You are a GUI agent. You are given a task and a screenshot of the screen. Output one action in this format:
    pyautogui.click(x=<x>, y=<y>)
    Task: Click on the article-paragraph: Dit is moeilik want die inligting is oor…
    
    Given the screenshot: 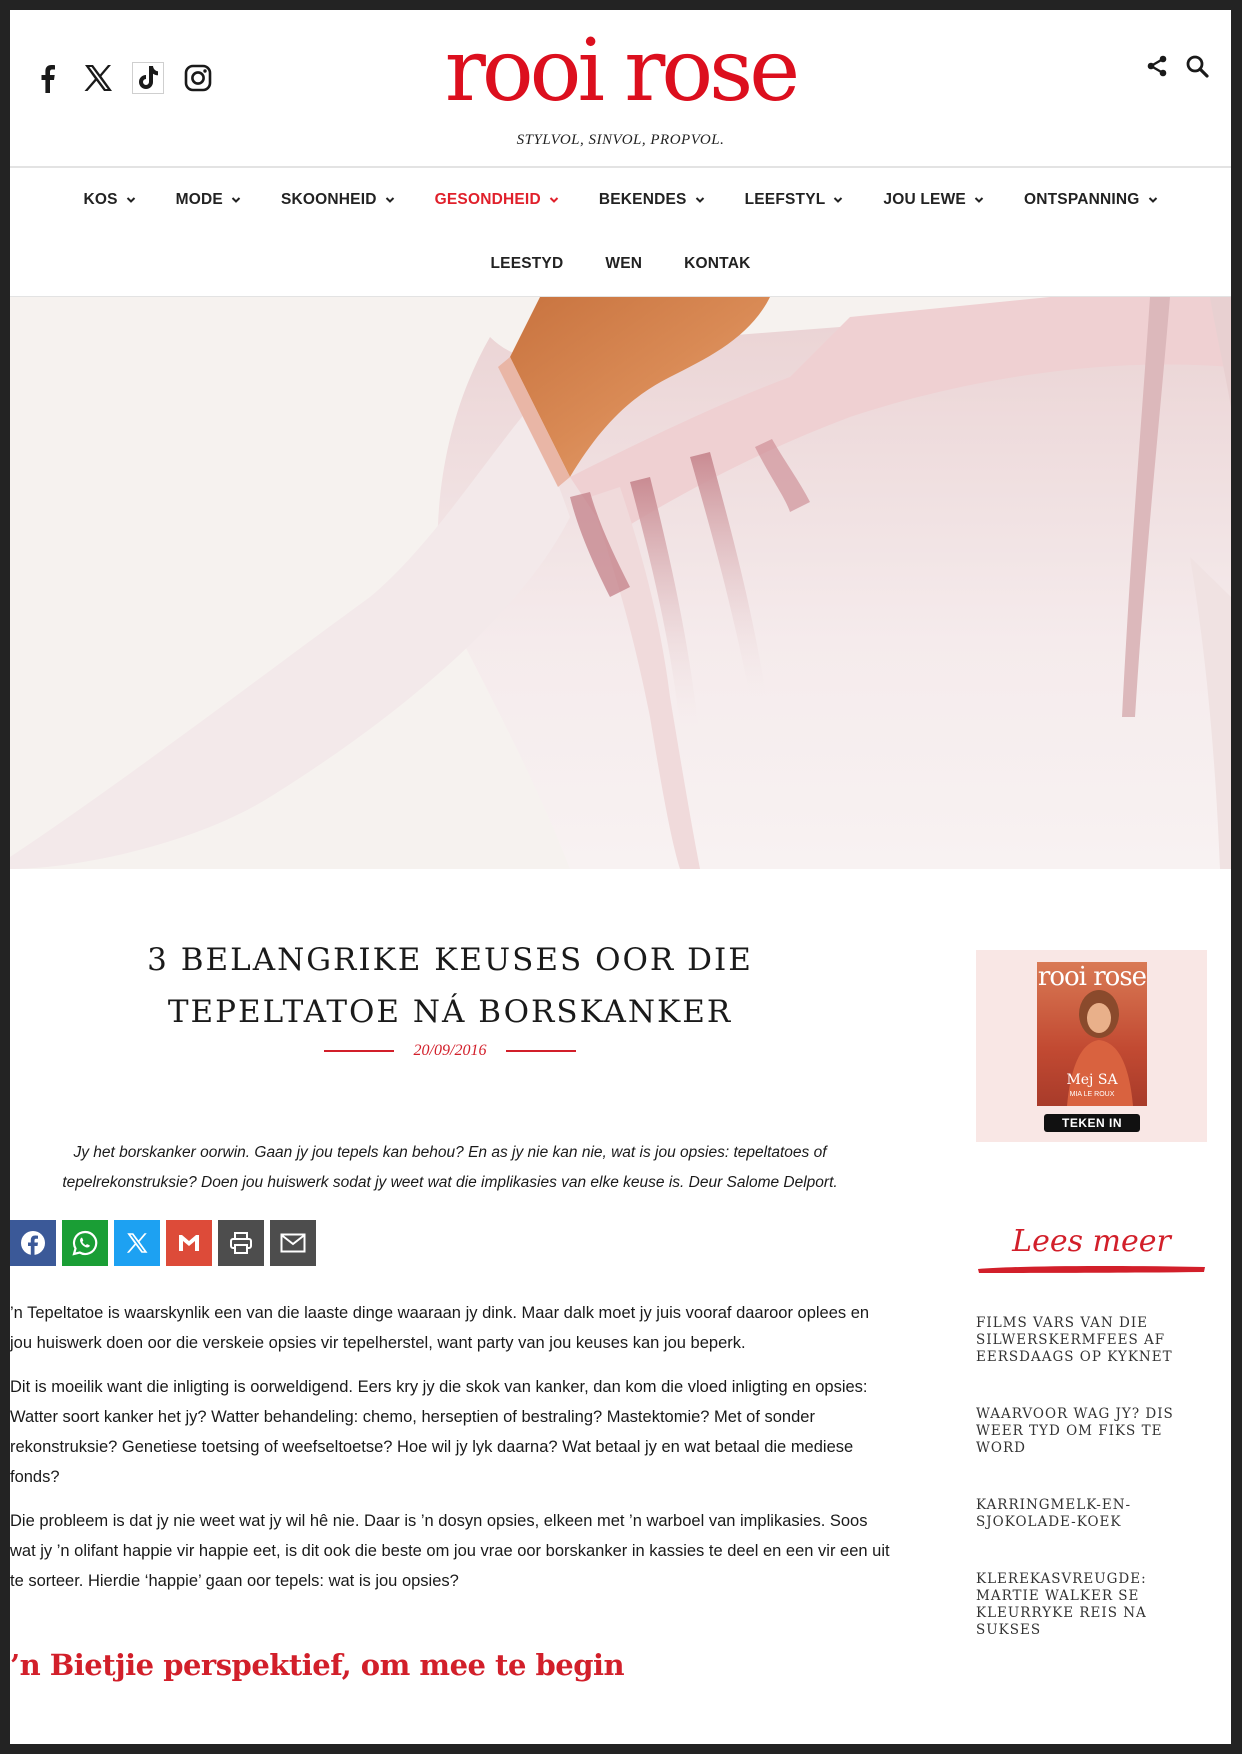 What is the action you would take?
    pyautogui.click(x=439, y=1432)
    